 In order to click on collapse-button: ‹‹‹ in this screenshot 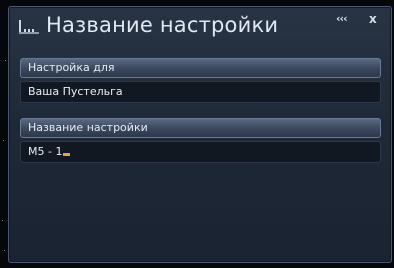, I will do `click(342, 19)`.